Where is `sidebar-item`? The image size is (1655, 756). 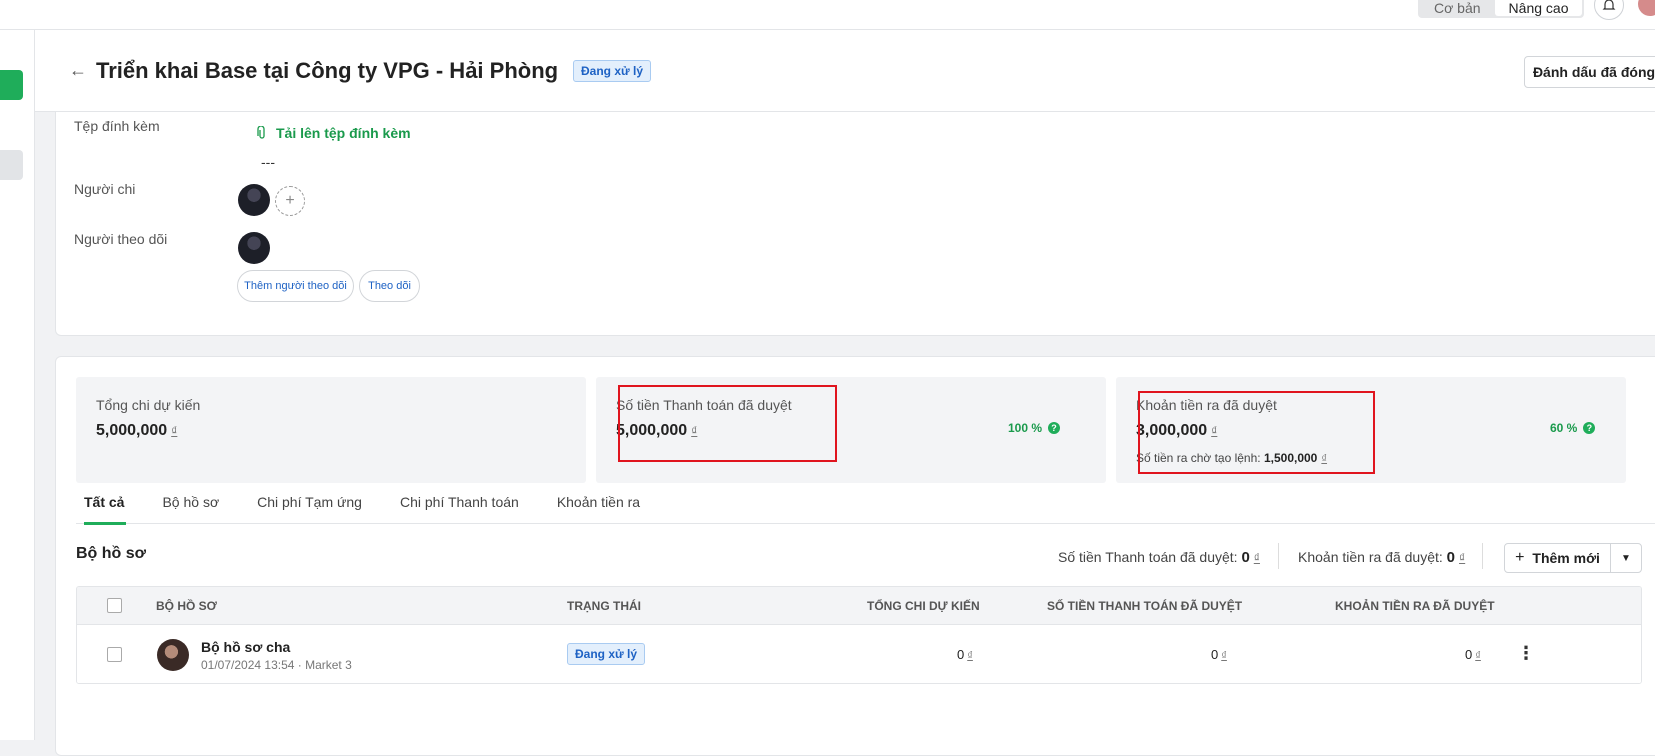
sidebar-item is located at coordinates (11, 165).